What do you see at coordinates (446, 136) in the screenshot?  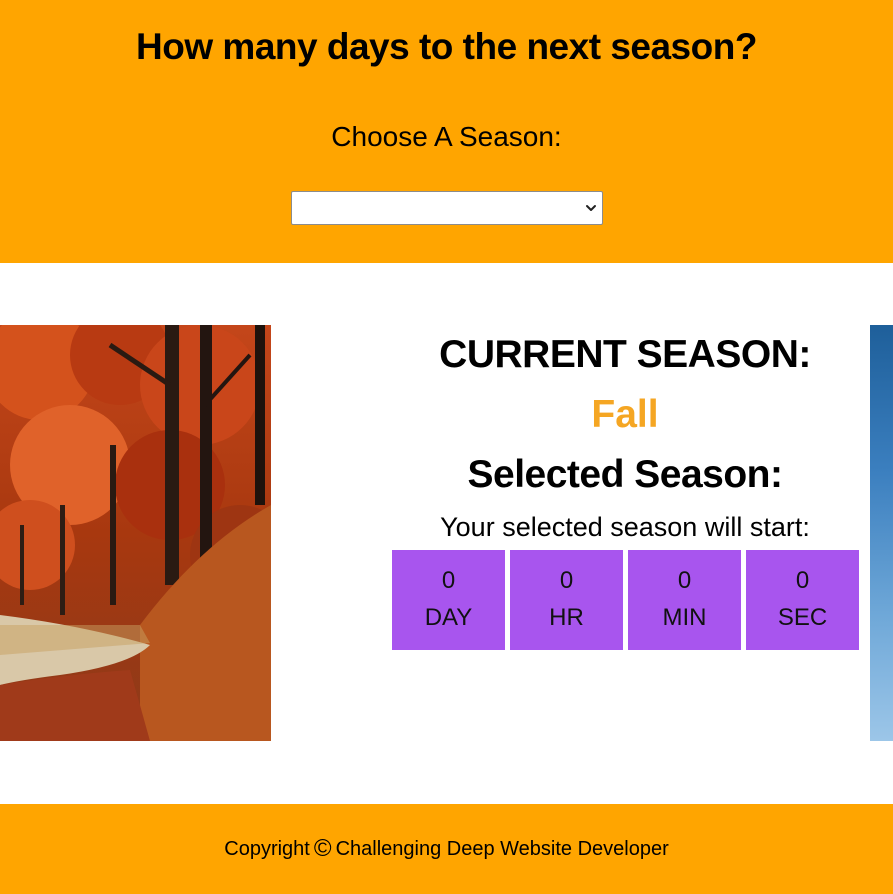 I see `choose-season-label: Choose A Season:` at bounding box center [446, 136].